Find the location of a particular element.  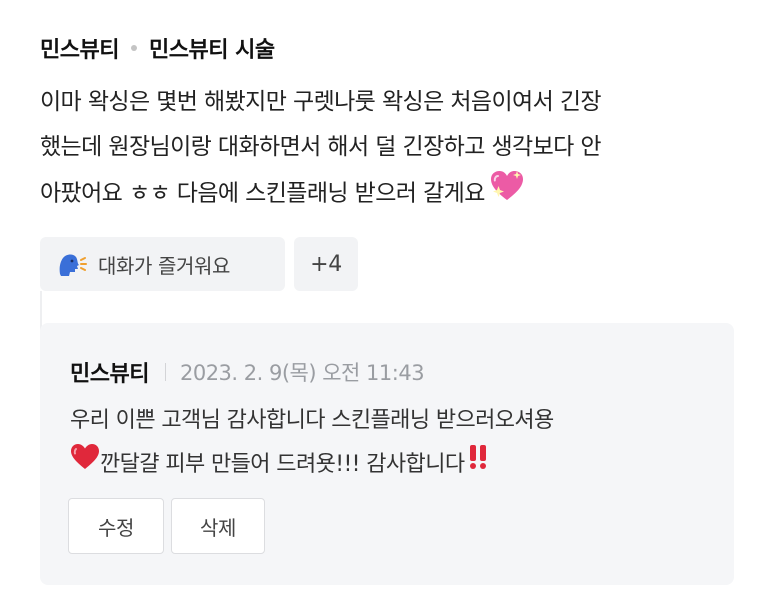

reply-date: 2023. 2. 9(목) 오전 11:43 is located at coordinates (302, 373).